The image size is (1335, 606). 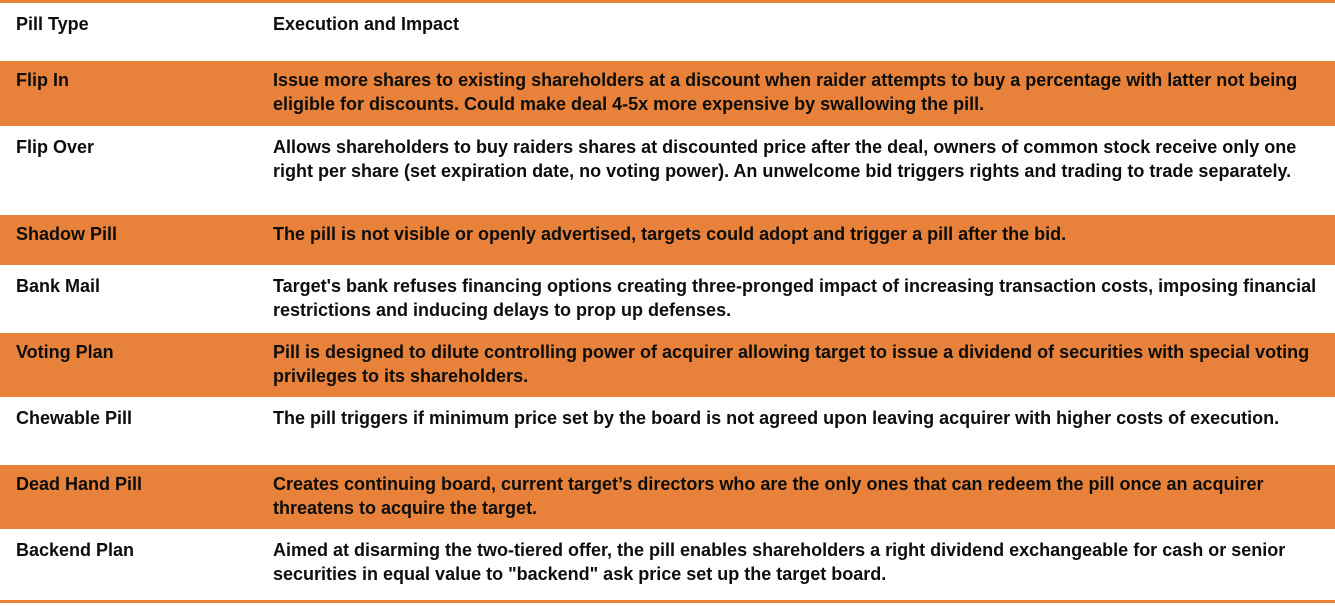 What do you see at coordinates (74, 418) in the screenshot?
I see `pill-type-cell: Chewable Pill` at bounding box center [74, 418].